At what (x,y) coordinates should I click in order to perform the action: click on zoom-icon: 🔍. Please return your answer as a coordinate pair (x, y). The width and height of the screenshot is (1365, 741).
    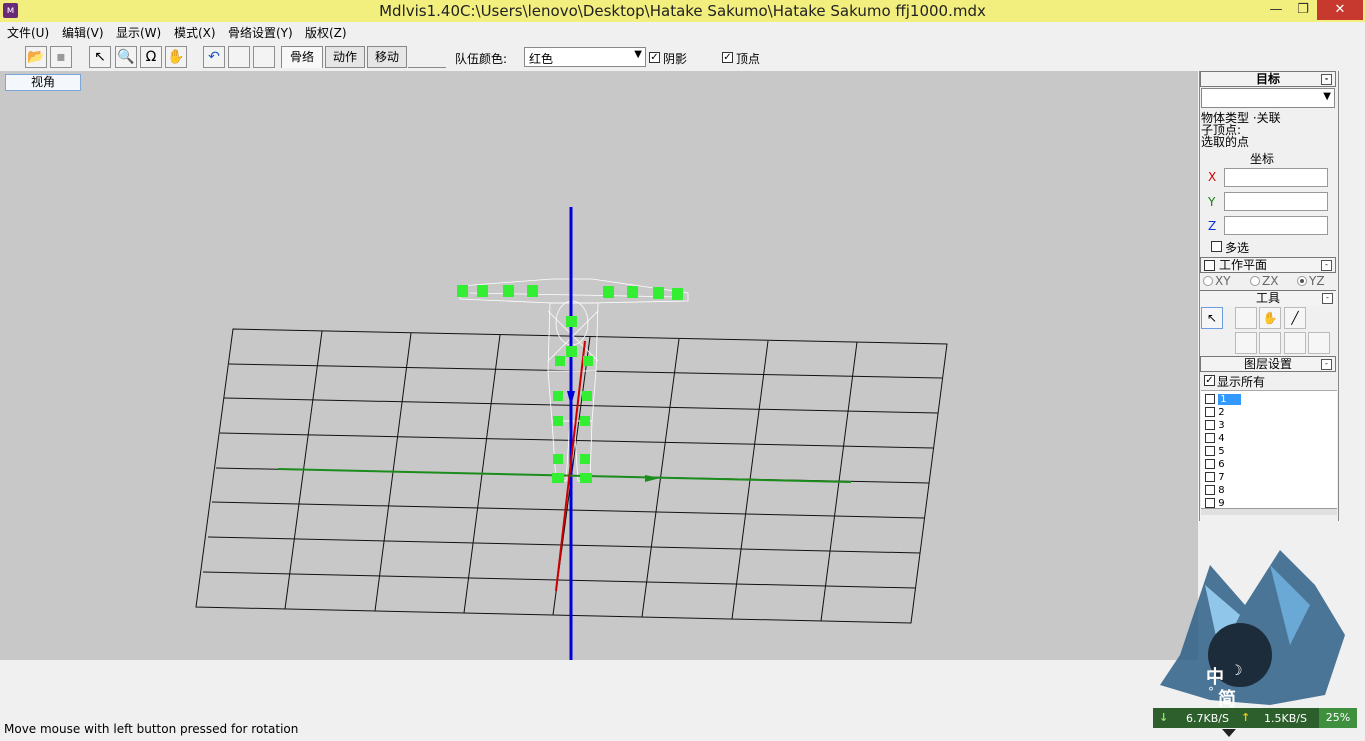
    Looking at the image, I should click on (126, 57).